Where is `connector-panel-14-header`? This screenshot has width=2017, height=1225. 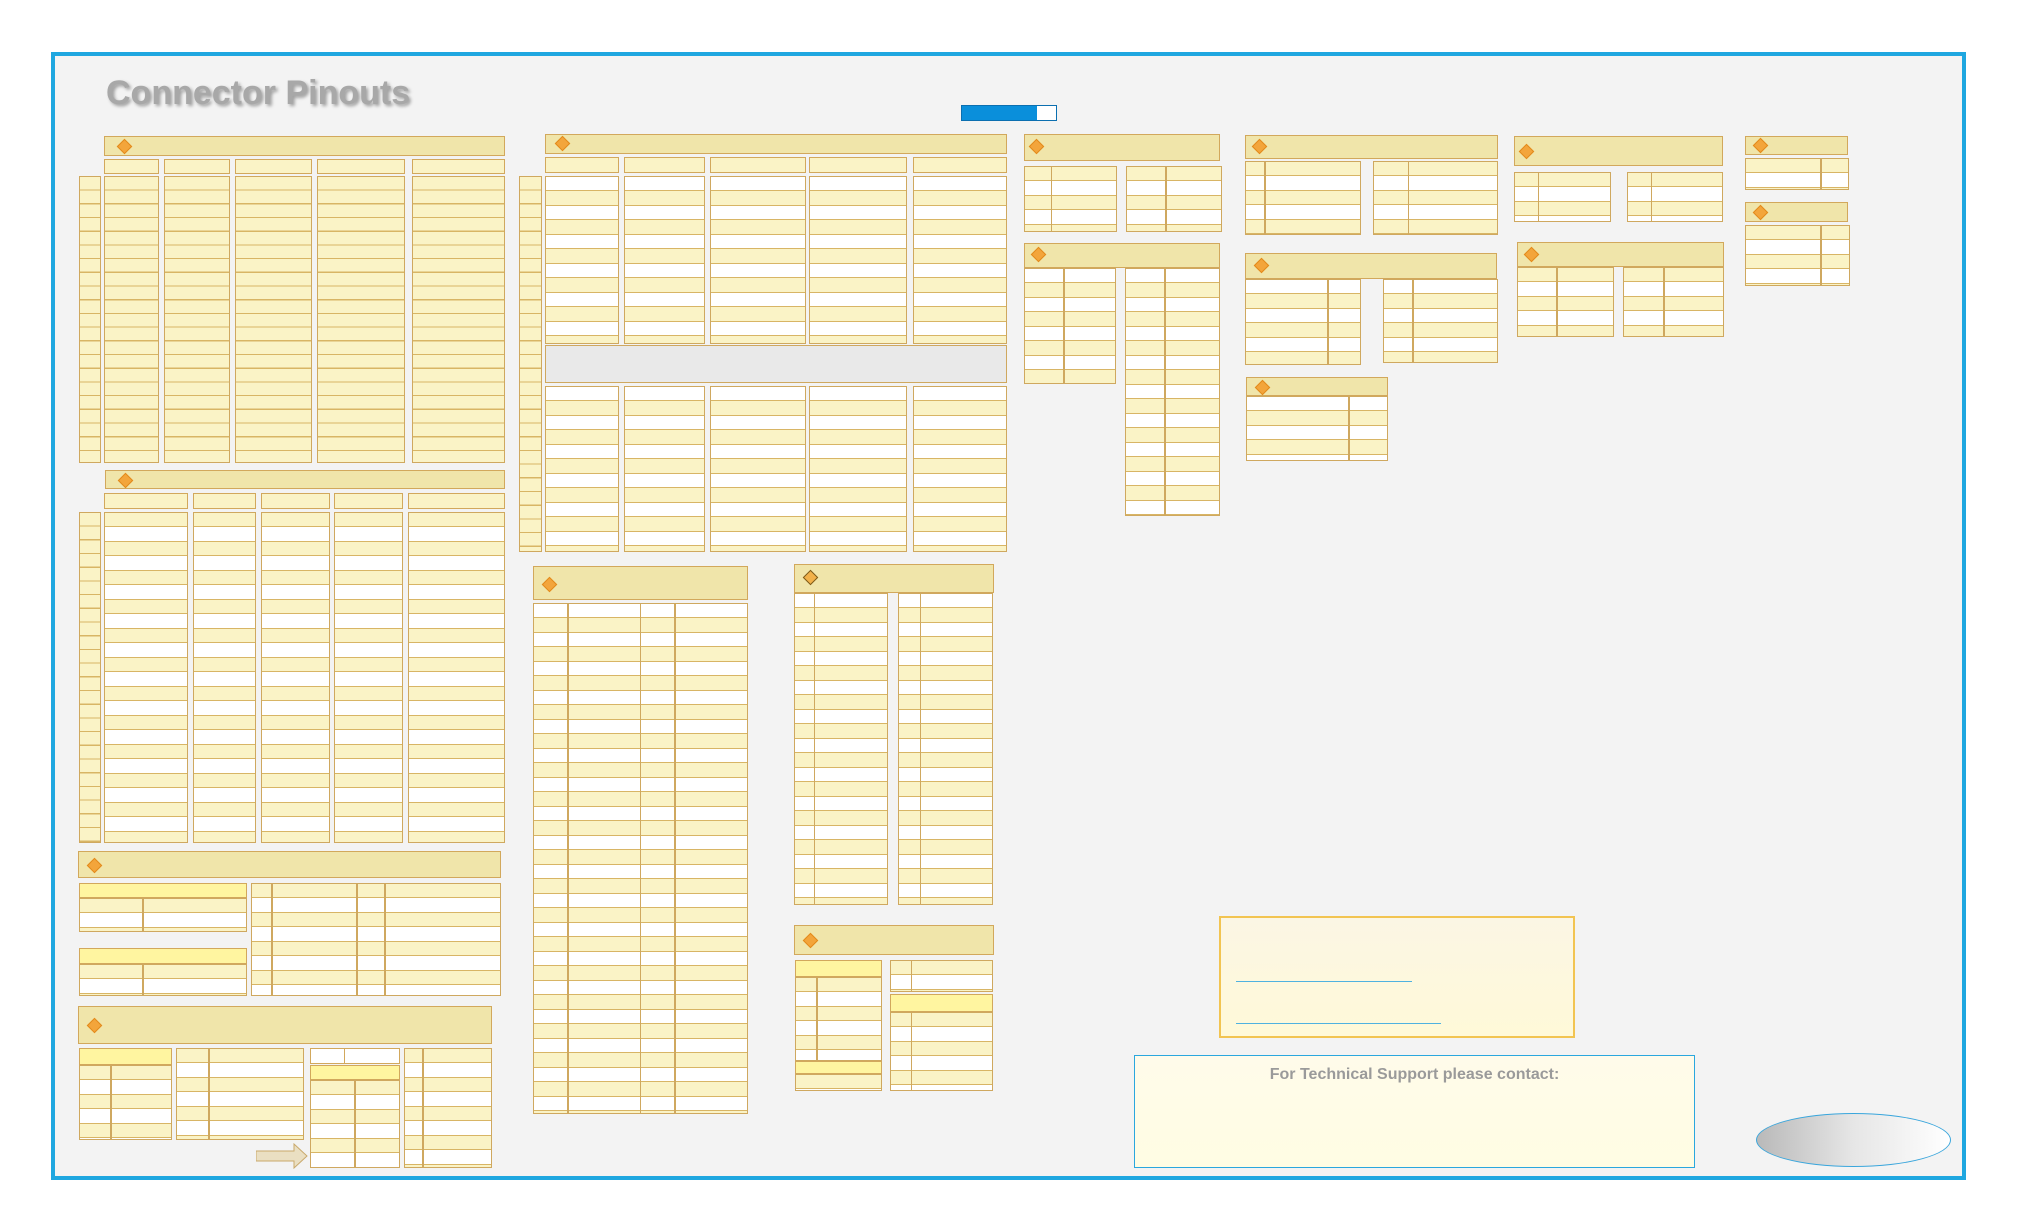
connector-panel-14-header is located at coordinates (1796, 145).